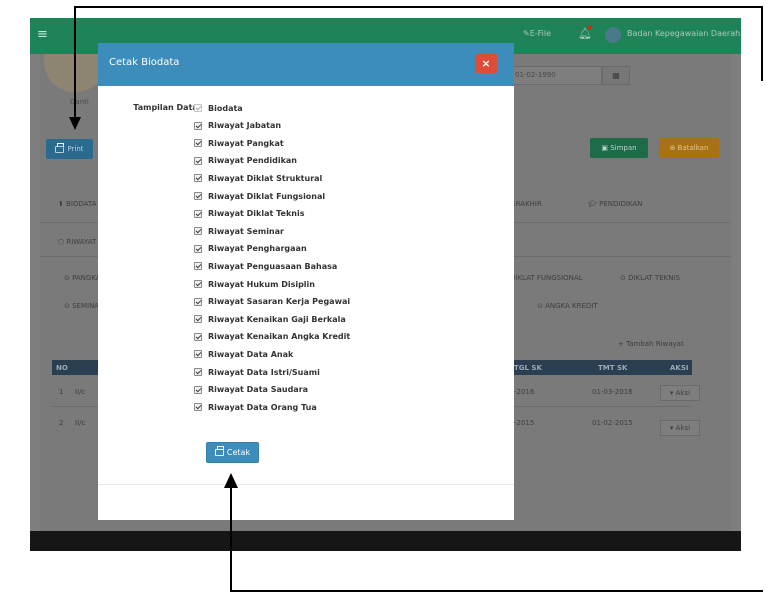 The width and height of the screenshot is (769, 593). I want to click on option-row: Riwayat Data Anak, so click(243, 354).